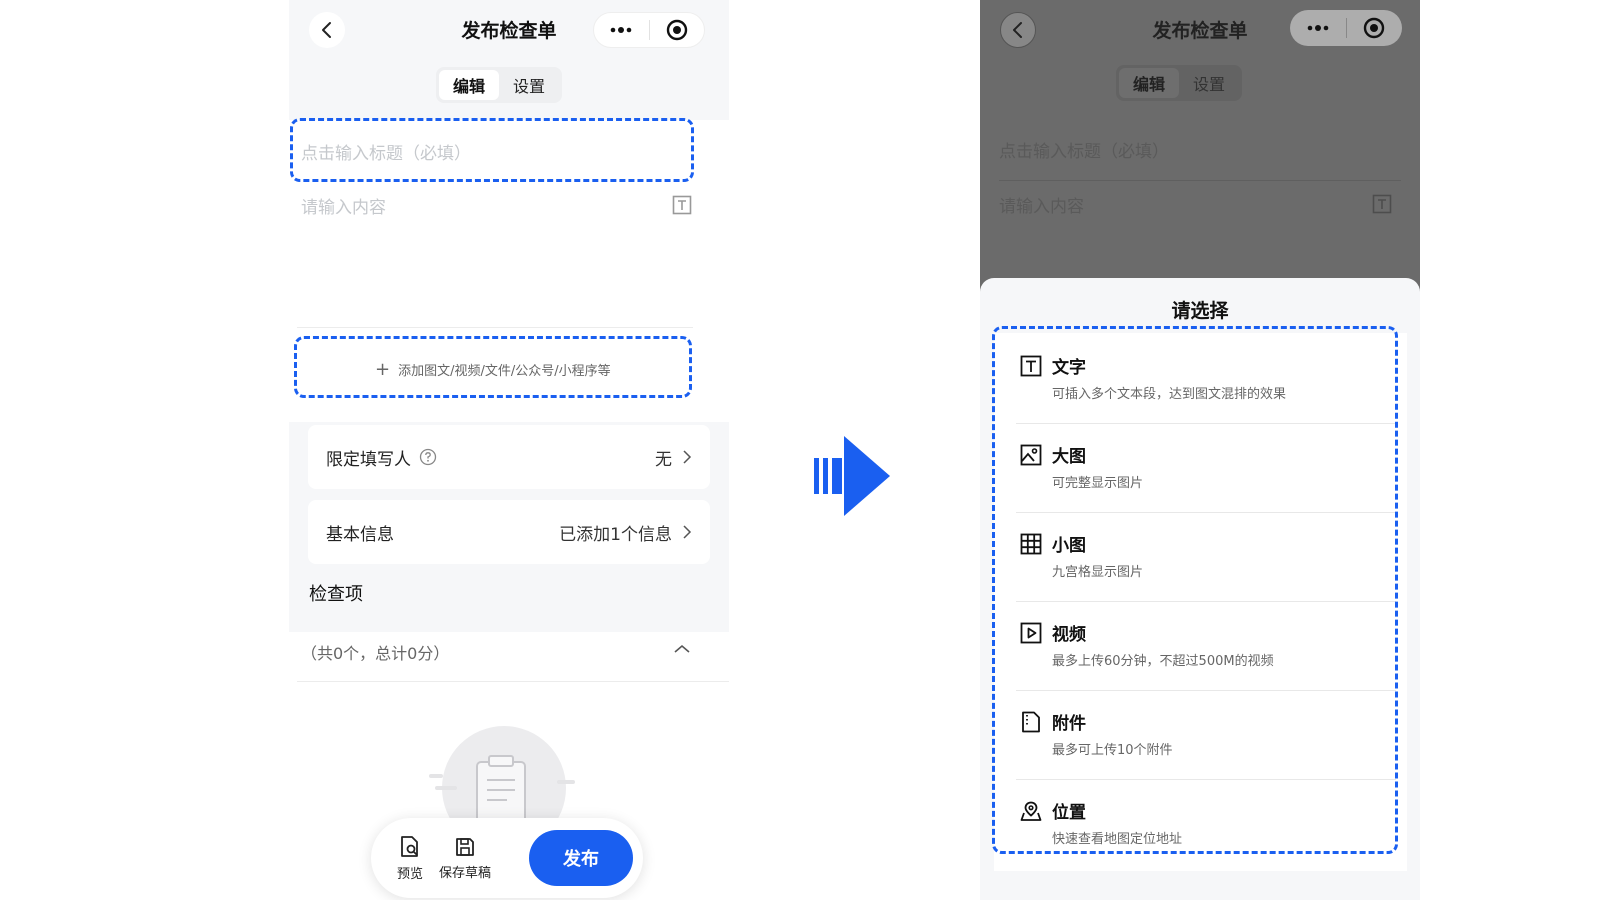 The height and width of the screenshot is (900, 1600). I want to click on add-media-label: 添加图文/视频/文件/公众号/小程序等, so click(504, 371).